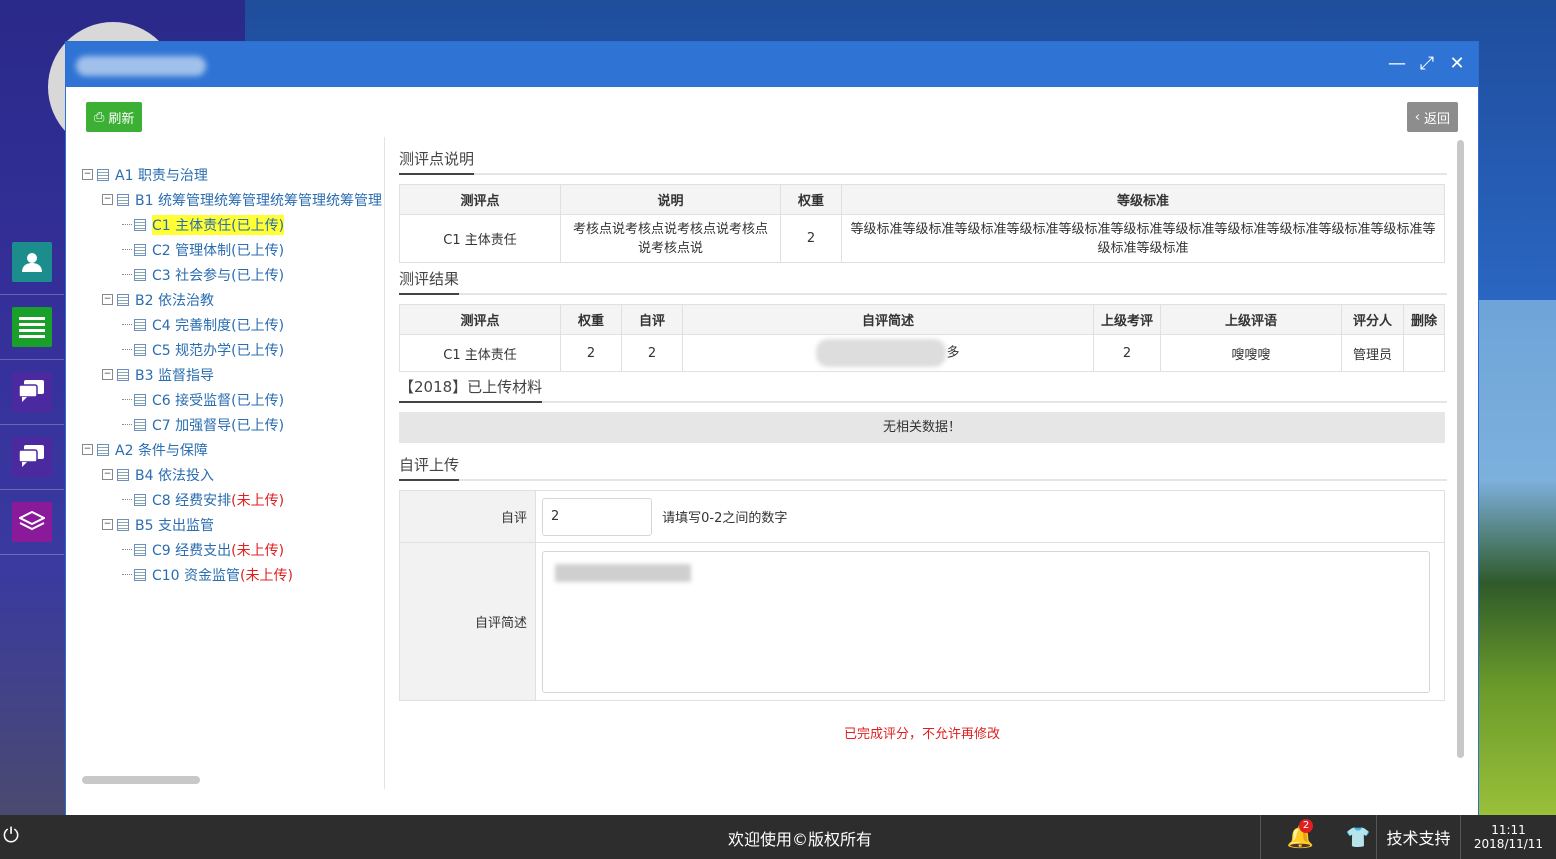 The image size is (1556, 859). What do you see at coordinates (218, 224) in the screenshot?
I see `tree-node-label: C1 主体责任(已上传)` at bounding box center [218, 224].